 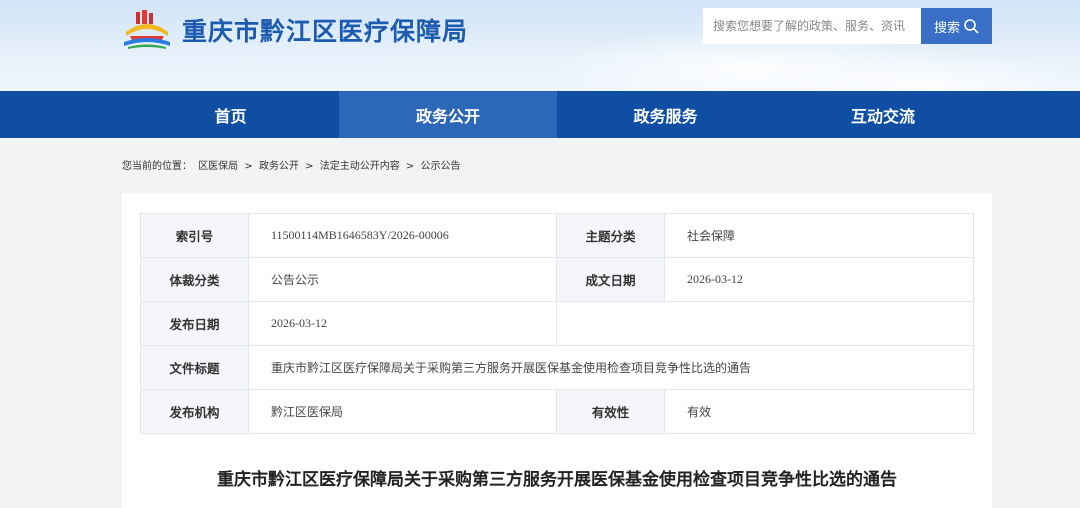 I want to click on table-row: 体裁分类 公告公示 成文日期 2026-03-12, so click(x=557, y=279).